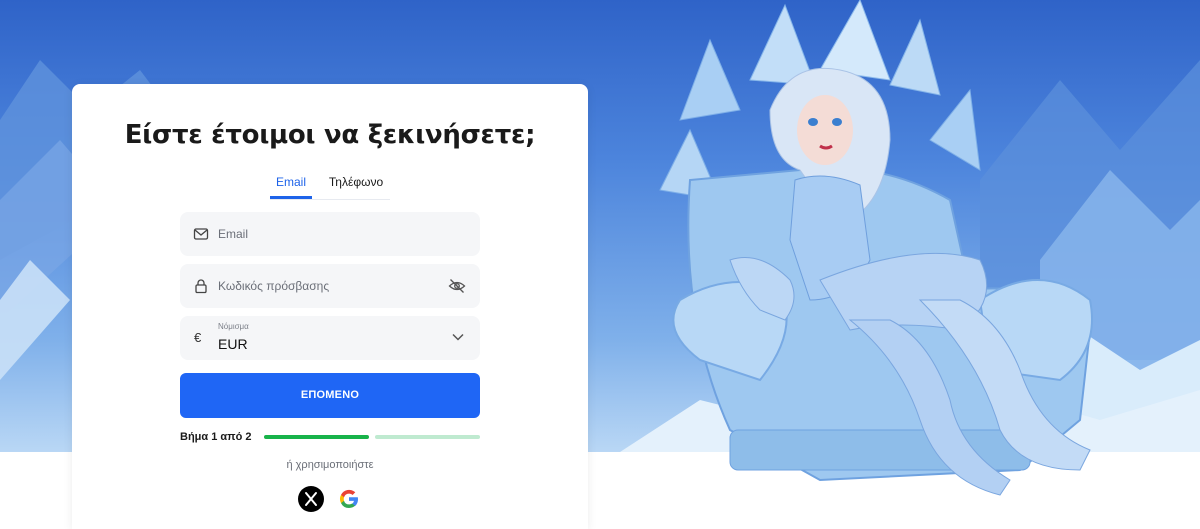 This screenshot has height=529, width=1200. I want to click on chevron-down-icon, so click(458, 337).